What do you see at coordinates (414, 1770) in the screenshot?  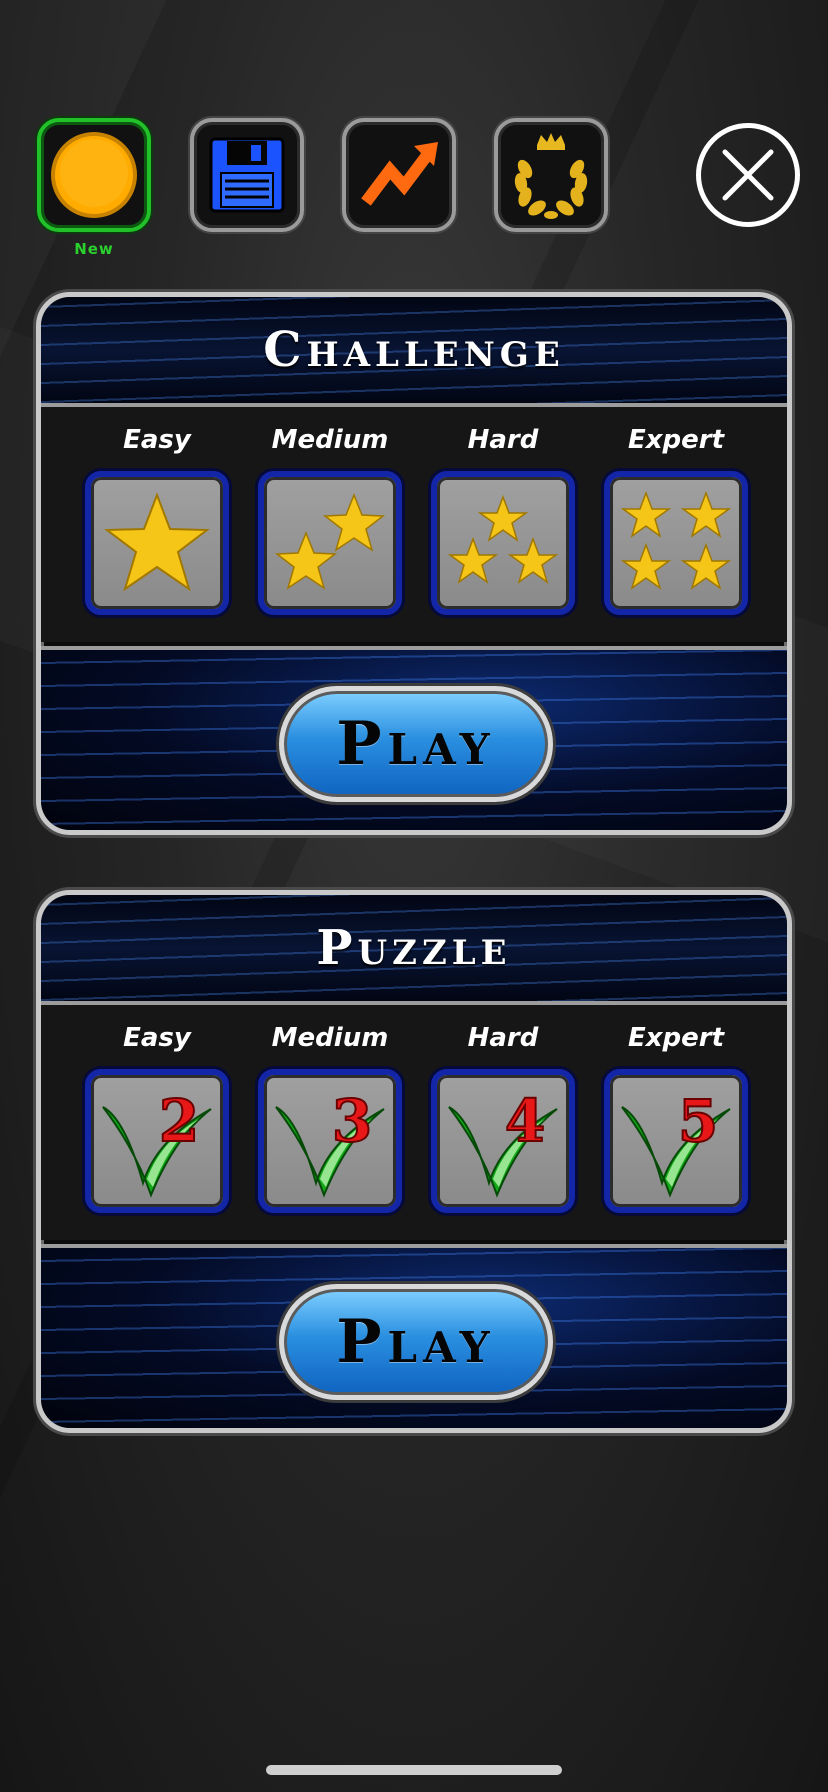 I see `home-indicator` at bounding box center [414, 1770].